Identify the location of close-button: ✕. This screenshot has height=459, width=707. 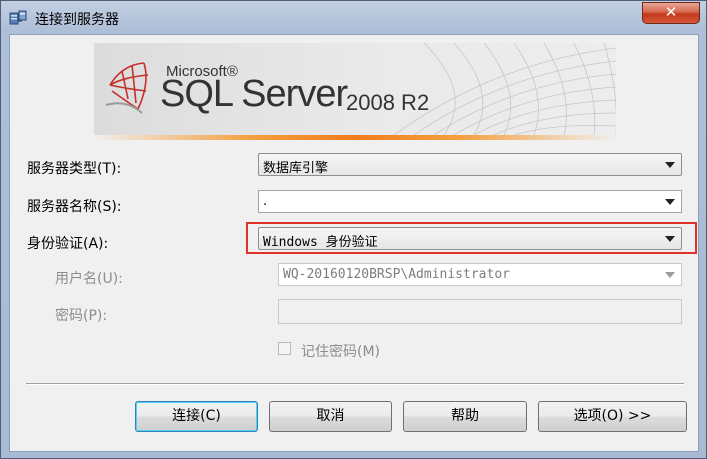
(671, 13).